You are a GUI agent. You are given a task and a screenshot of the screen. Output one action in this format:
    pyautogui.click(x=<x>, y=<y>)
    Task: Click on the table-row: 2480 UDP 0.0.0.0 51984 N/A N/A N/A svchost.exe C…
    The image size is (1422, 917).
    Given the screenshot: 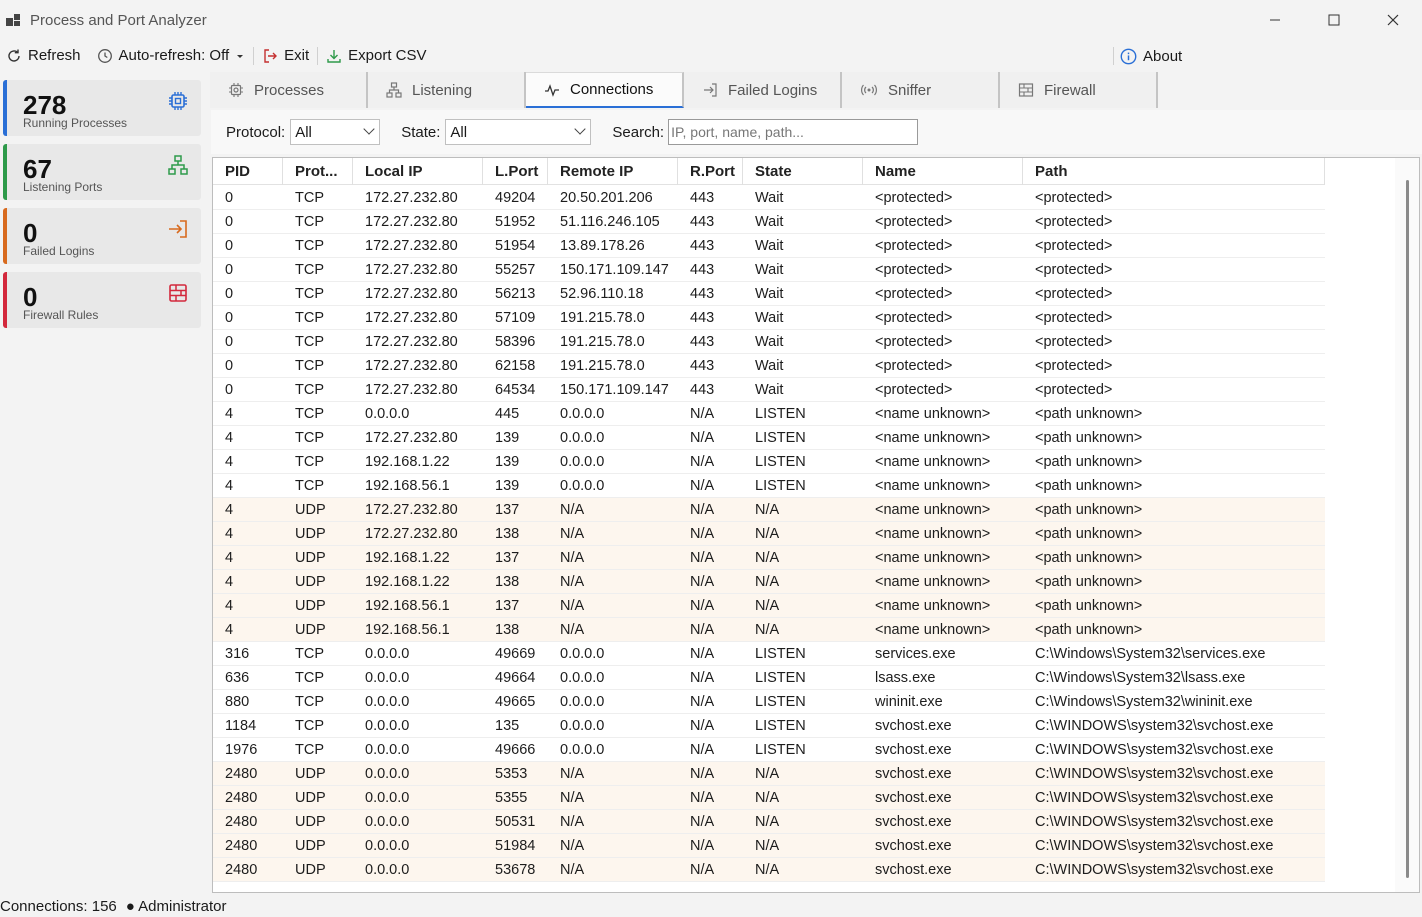 What is the action you would take?
    pyautogui.click(x=769, y=846)
    